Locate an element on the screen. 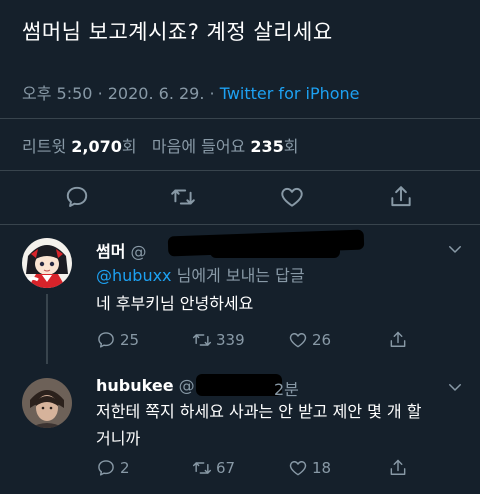 This screenshot has width=480, height=494. reply-header: 썸머 @ is located at coordinates (121, 250).